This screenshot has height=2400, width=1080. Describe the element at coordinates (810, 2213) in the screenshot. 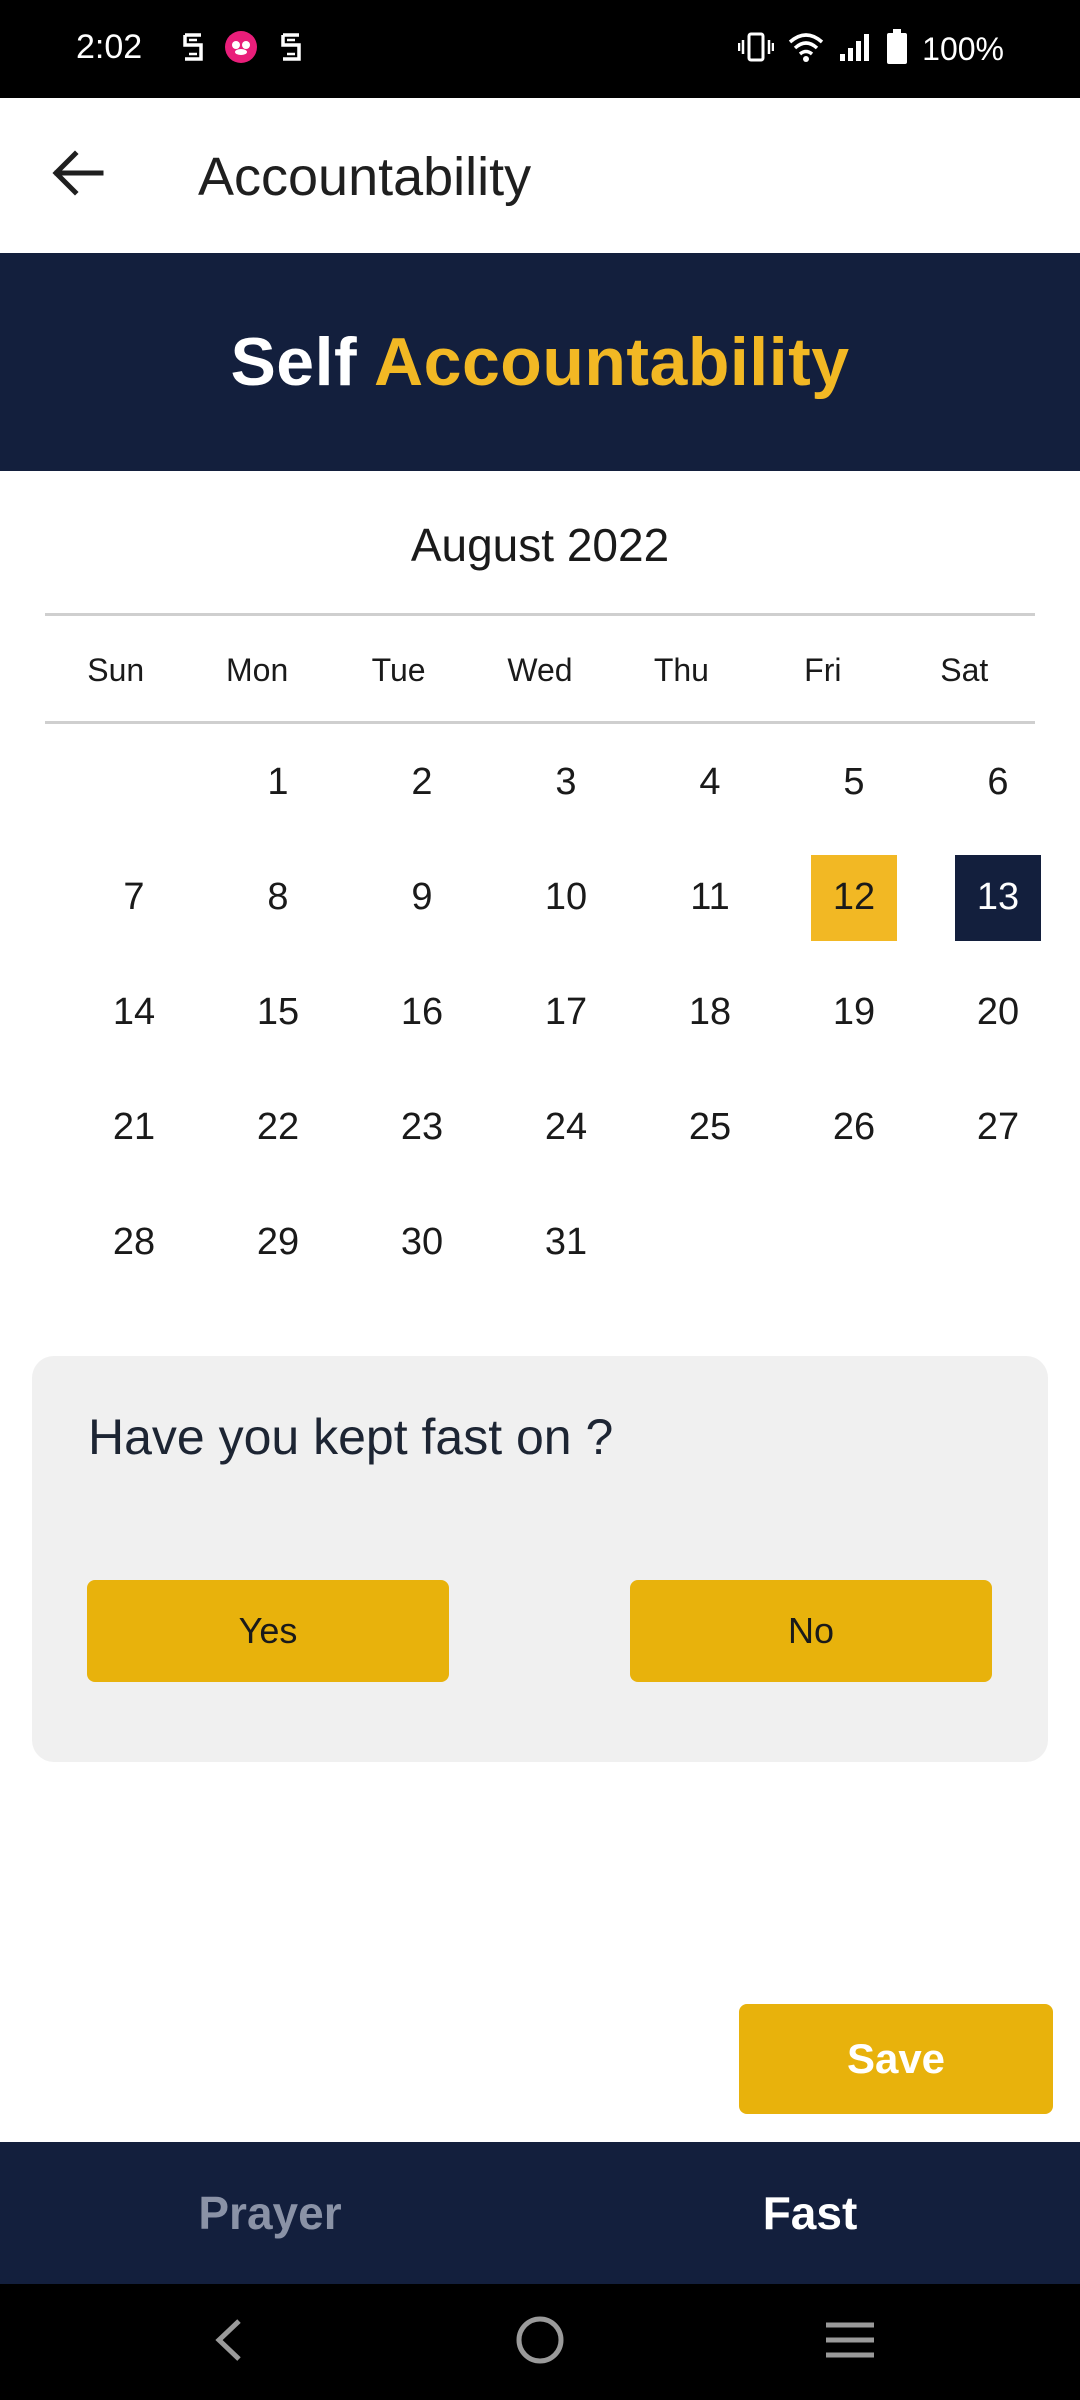

I see `tab-fast: Fast` at that location.